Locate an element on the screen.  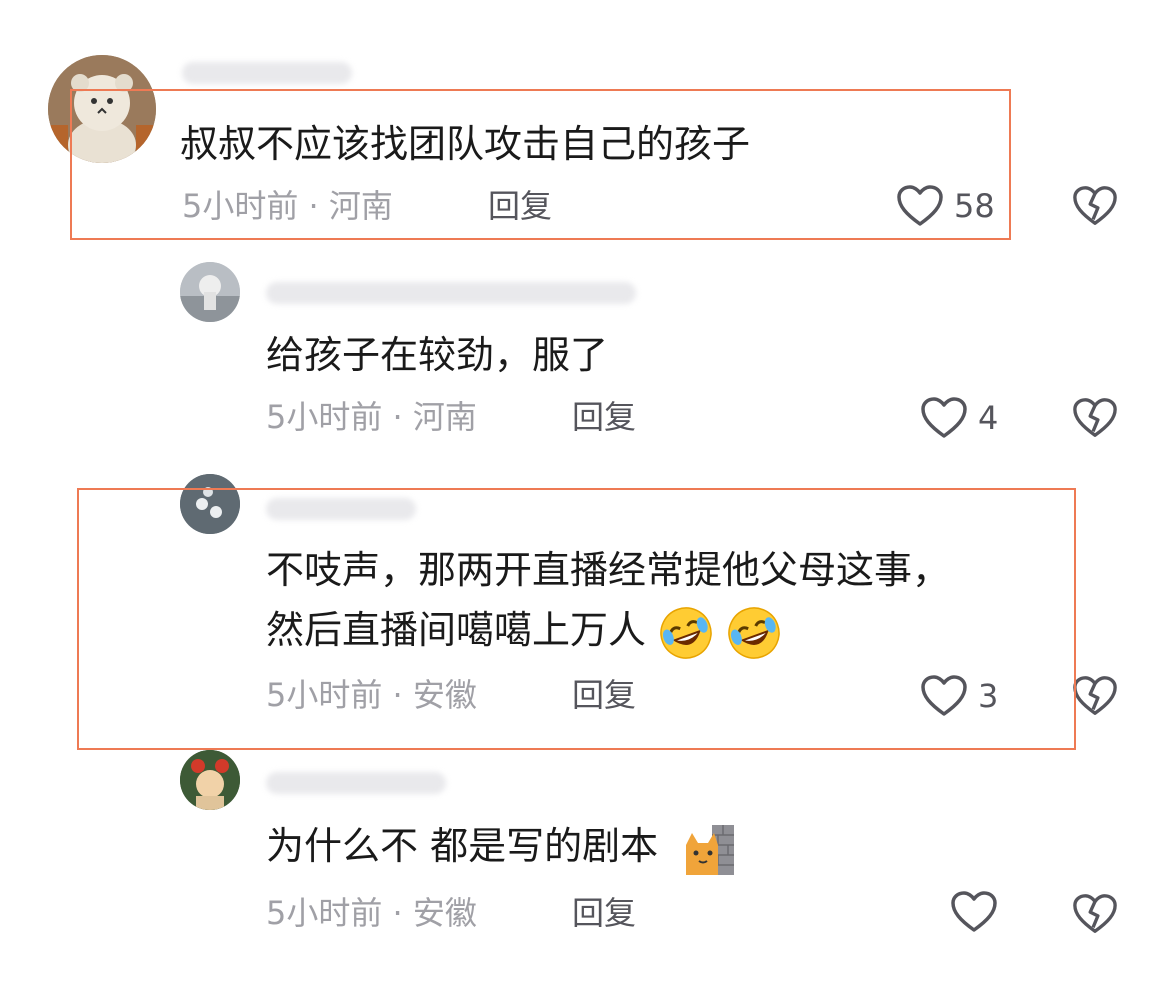
cartoon-avatar-icon is located at coordinates (210, 780).